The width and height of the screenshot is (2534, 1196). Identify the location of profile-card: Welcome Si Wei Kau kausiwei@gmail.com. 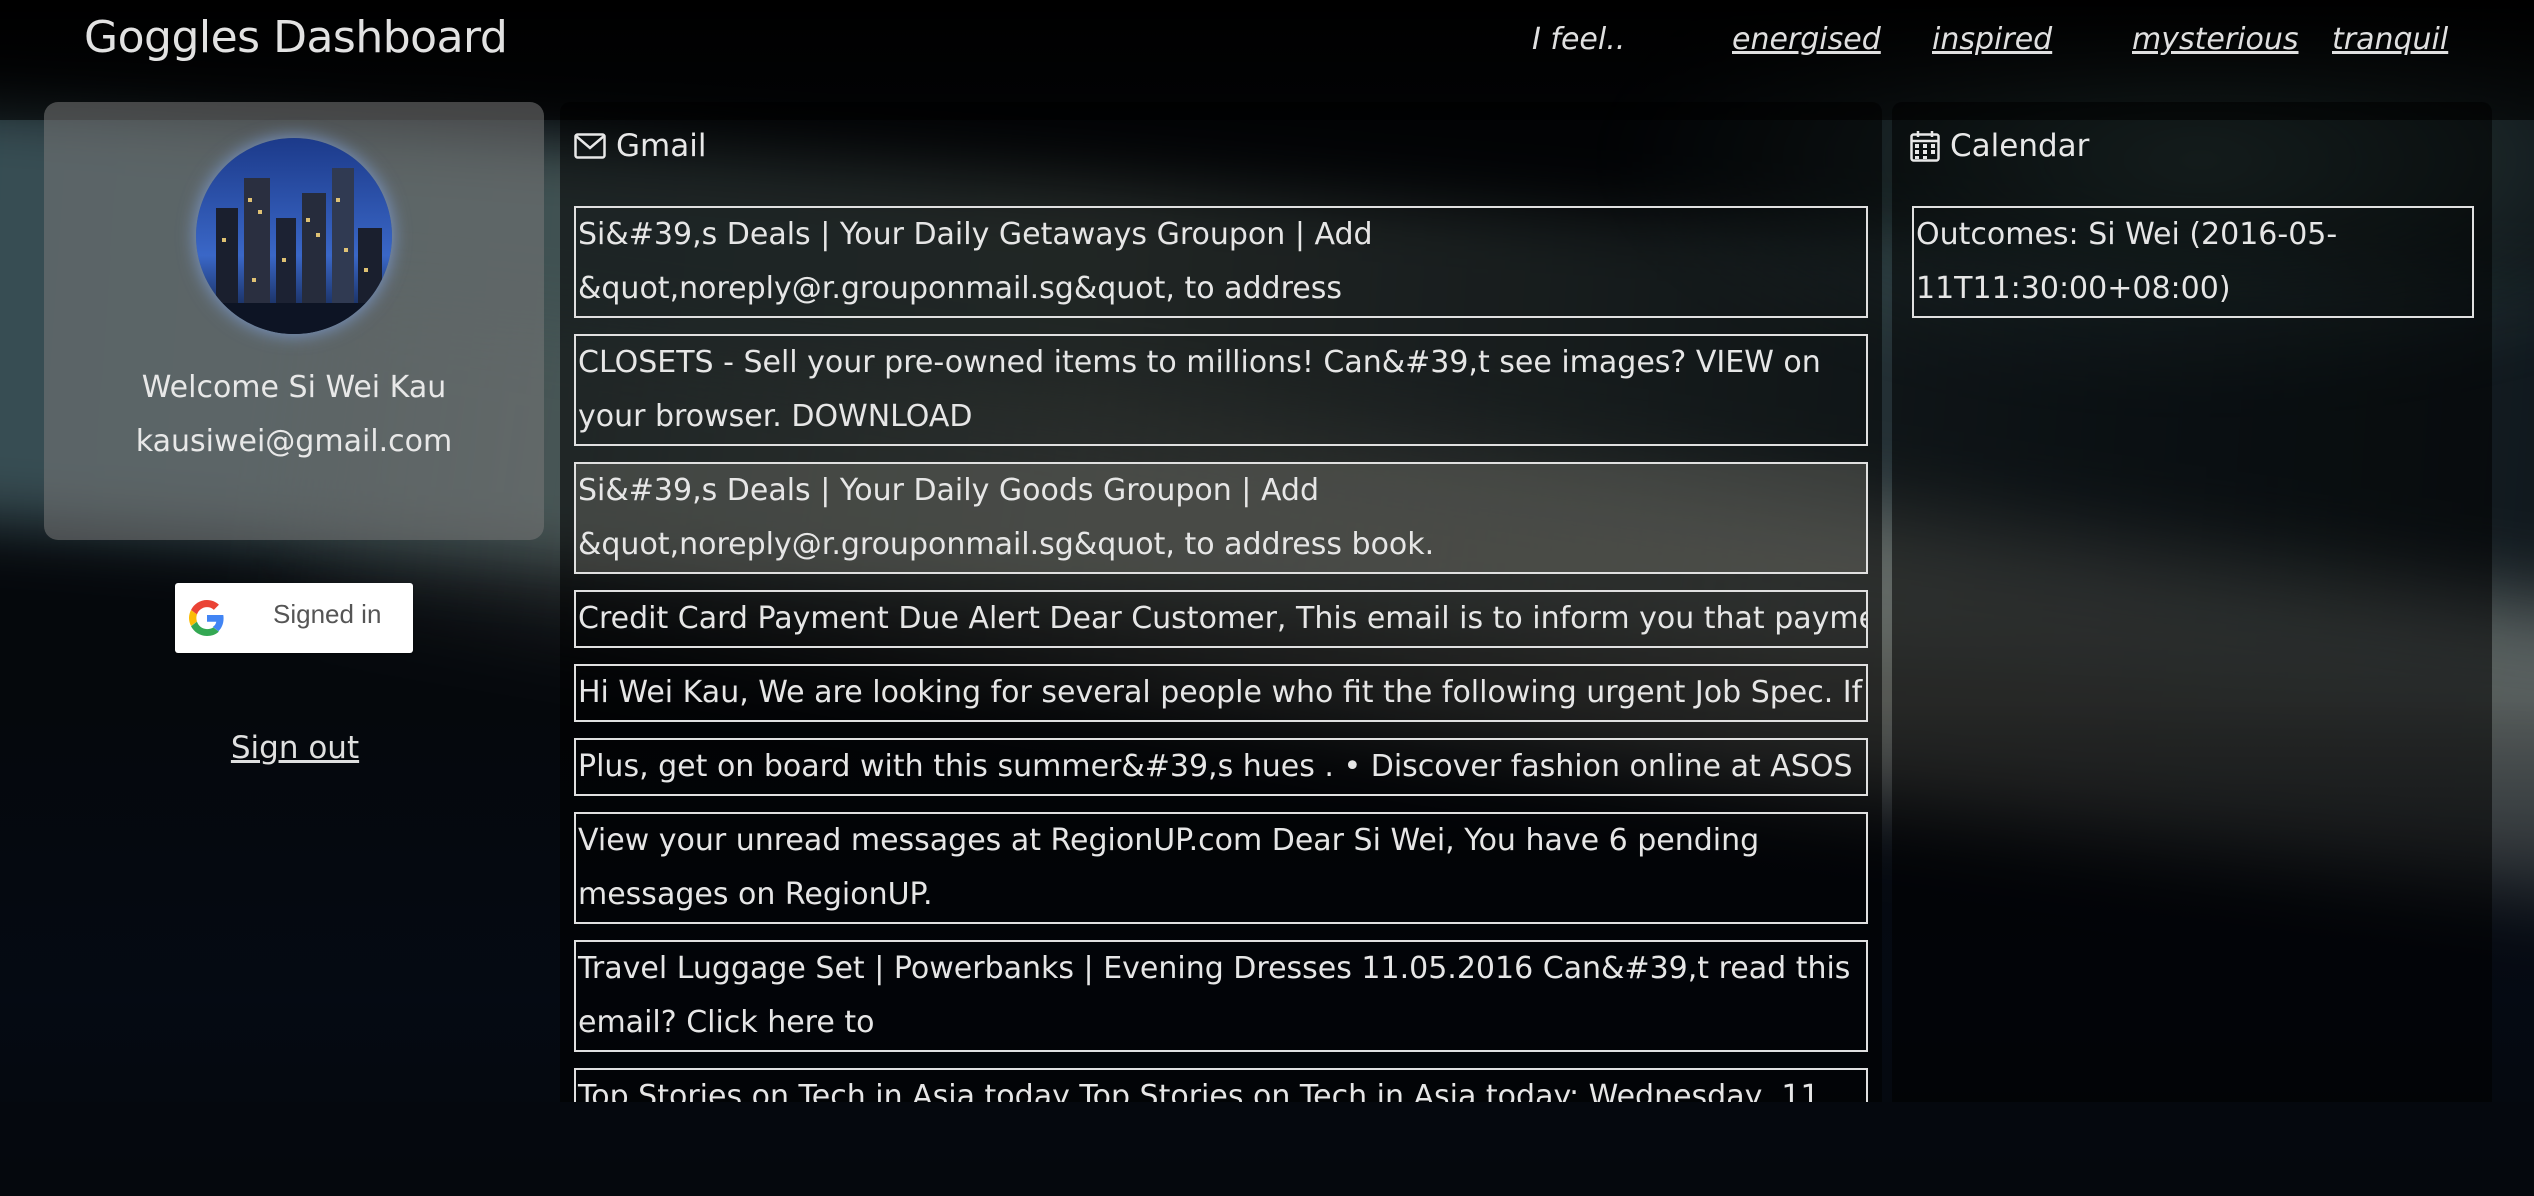
(294, 321).